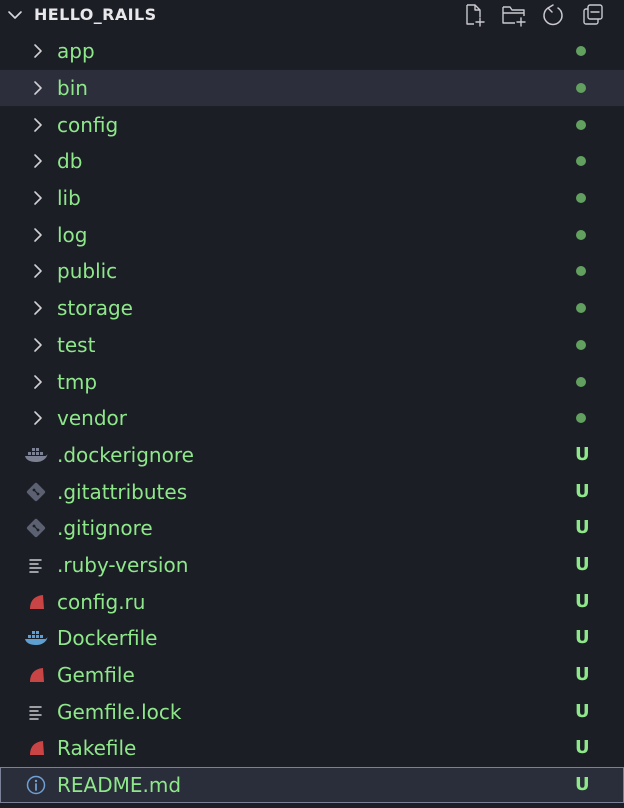 This screenshot has height=808, width=624. Describe the element at coordinates (312, 198) in the screenshot. I see `folder-item-lib: lib` at that location.